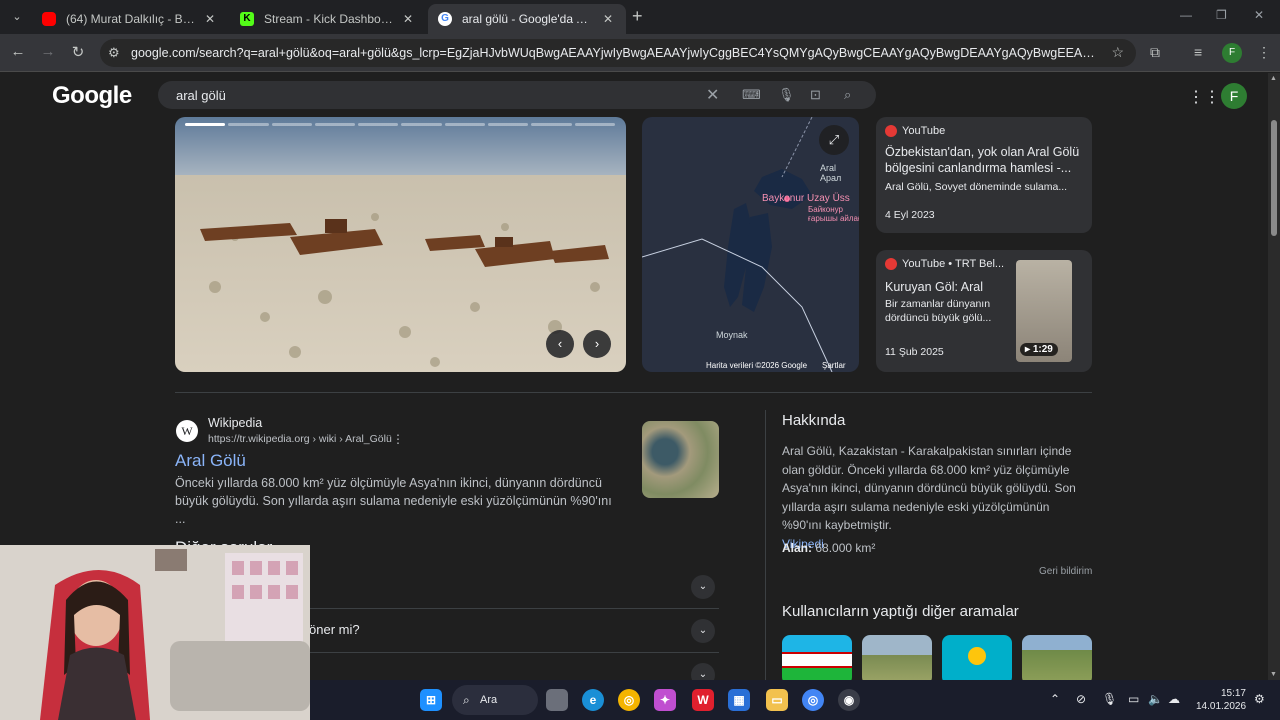 This screenshot has width=1280, height=720. I want to click on google-account-avatar: F, so click(1234, 96).